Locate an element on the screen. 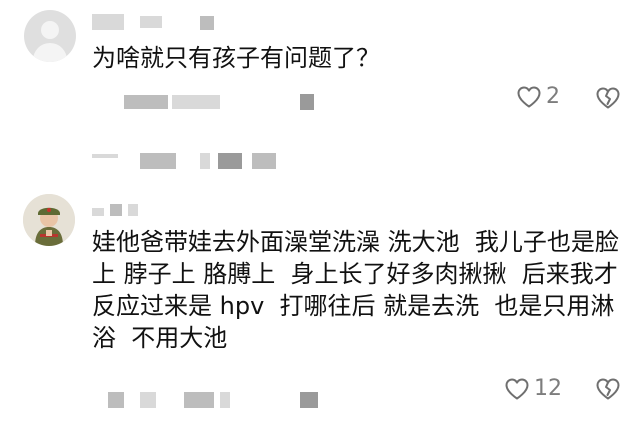  like-button: 2 is located at coordinates (538, 97).